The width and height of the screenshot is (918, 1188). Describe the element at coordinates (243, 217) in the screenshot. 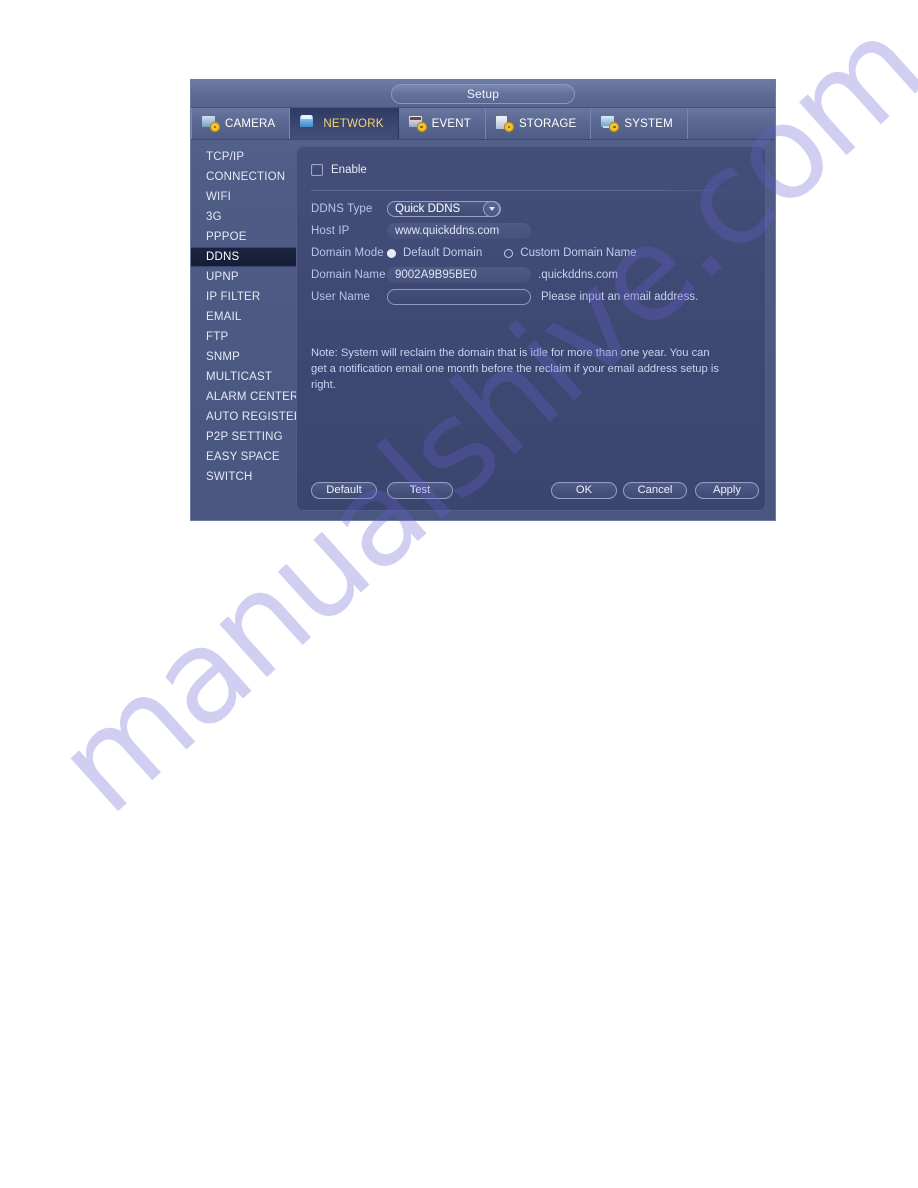

I see `sidebar-item-3g: 3G` at that location.